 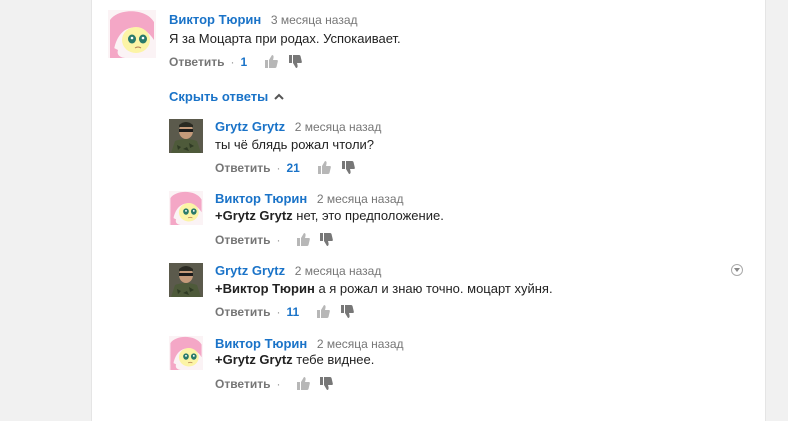 What do you see at coordinates (279, 96) in the screenshot?
I see `chevron-up-icon` at bounding box center [279, 96].